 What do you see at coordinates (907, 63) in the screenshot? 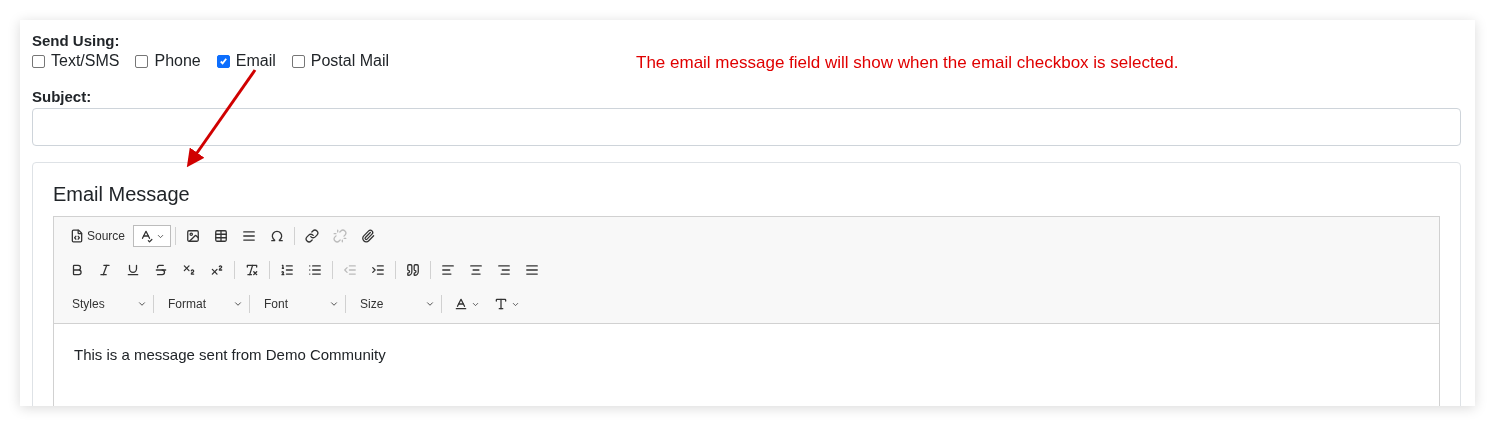
I see `annotation-text: The email message field will show when the email checkbox is selected.` at bounding box center [907, 63].